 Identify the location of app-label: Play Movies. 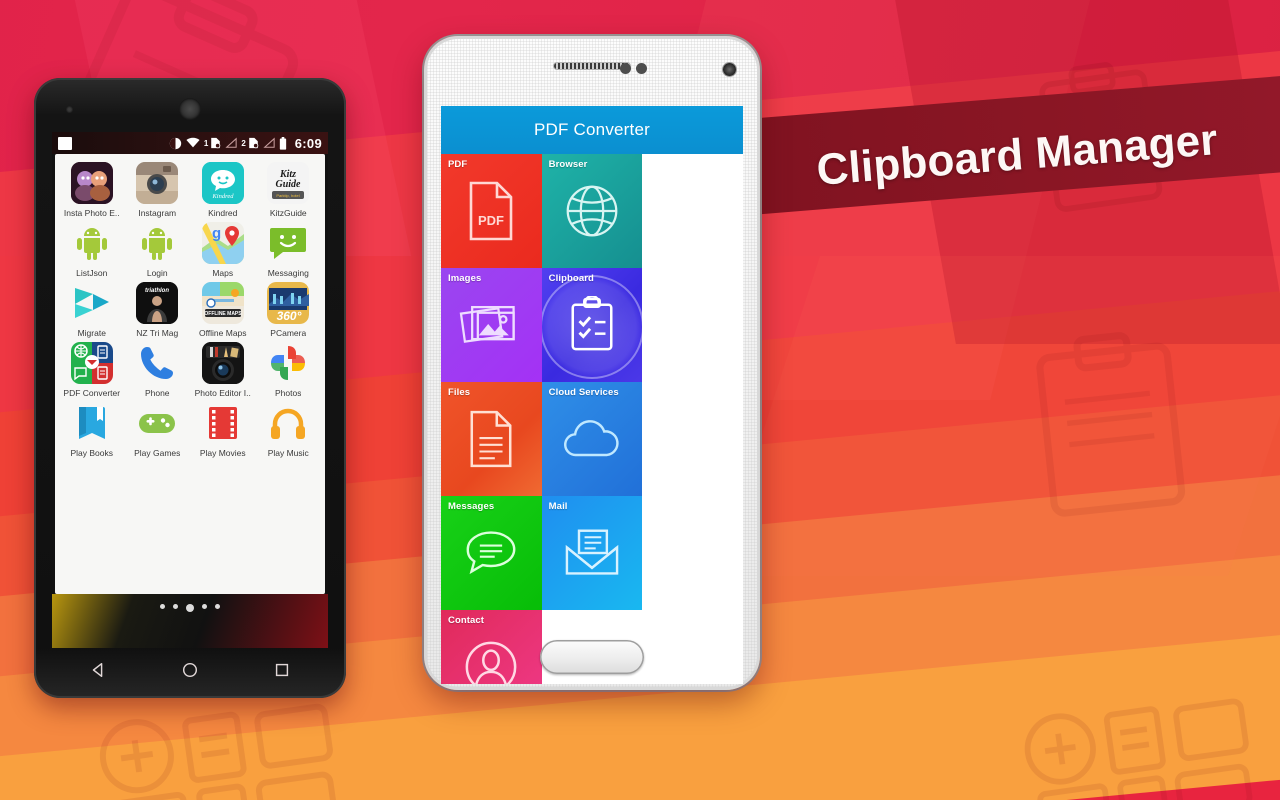
(222, 453).